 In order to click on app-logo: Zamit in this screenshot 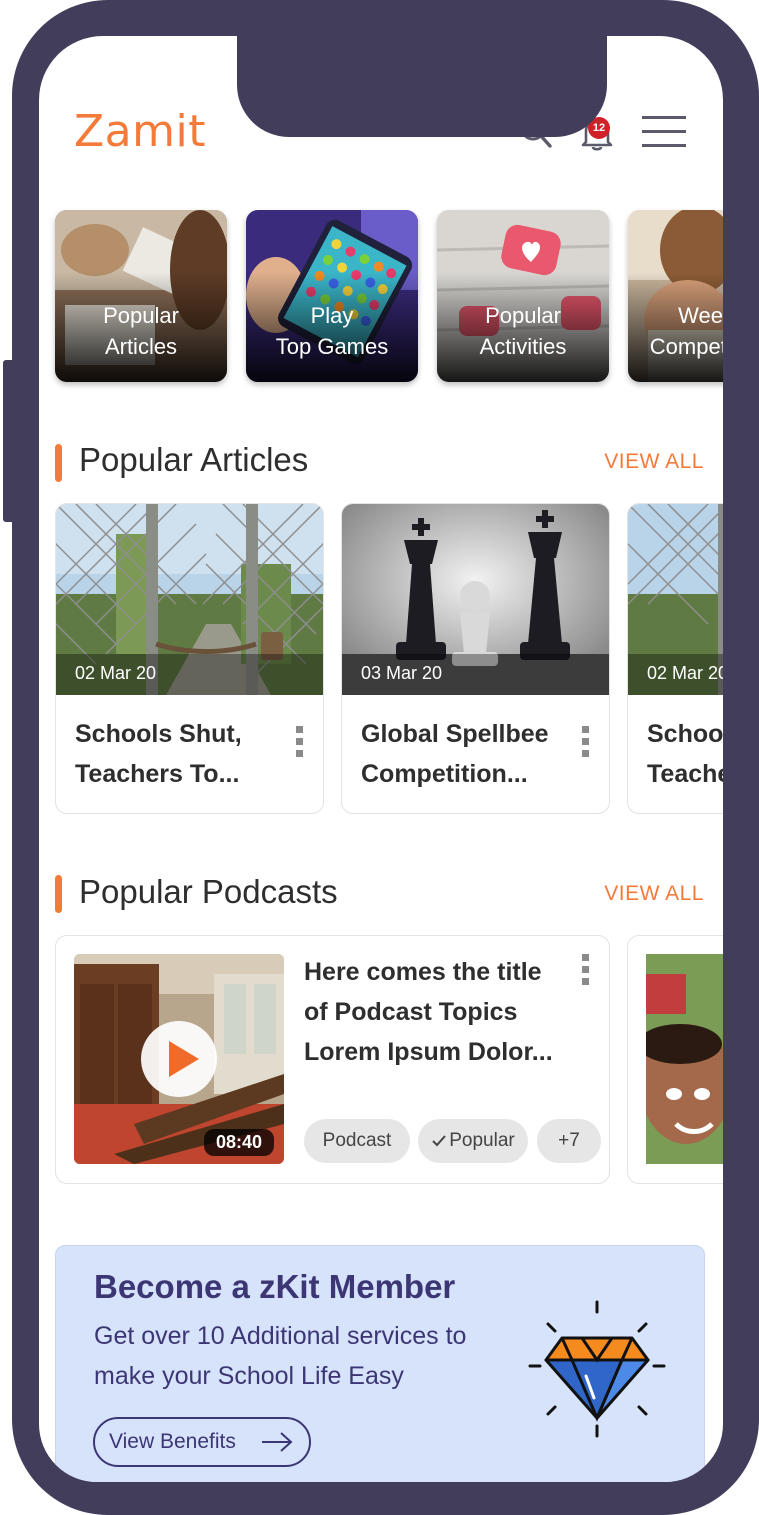, I will do `click(140, 131)`.